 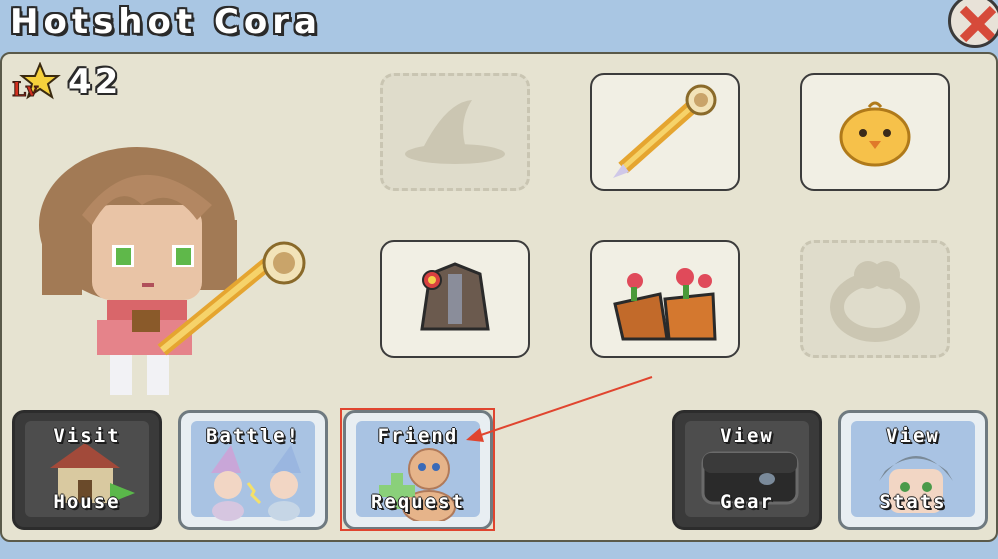 I want to click on svg-text: Lv, so click(x=25, y=89).